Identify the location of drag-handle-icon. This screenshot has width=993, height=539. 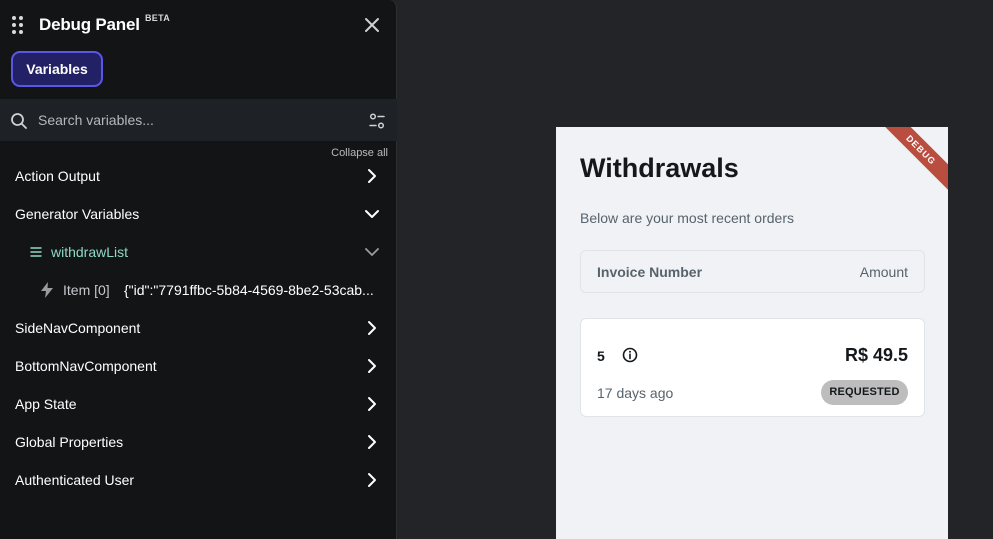
(18, 25).